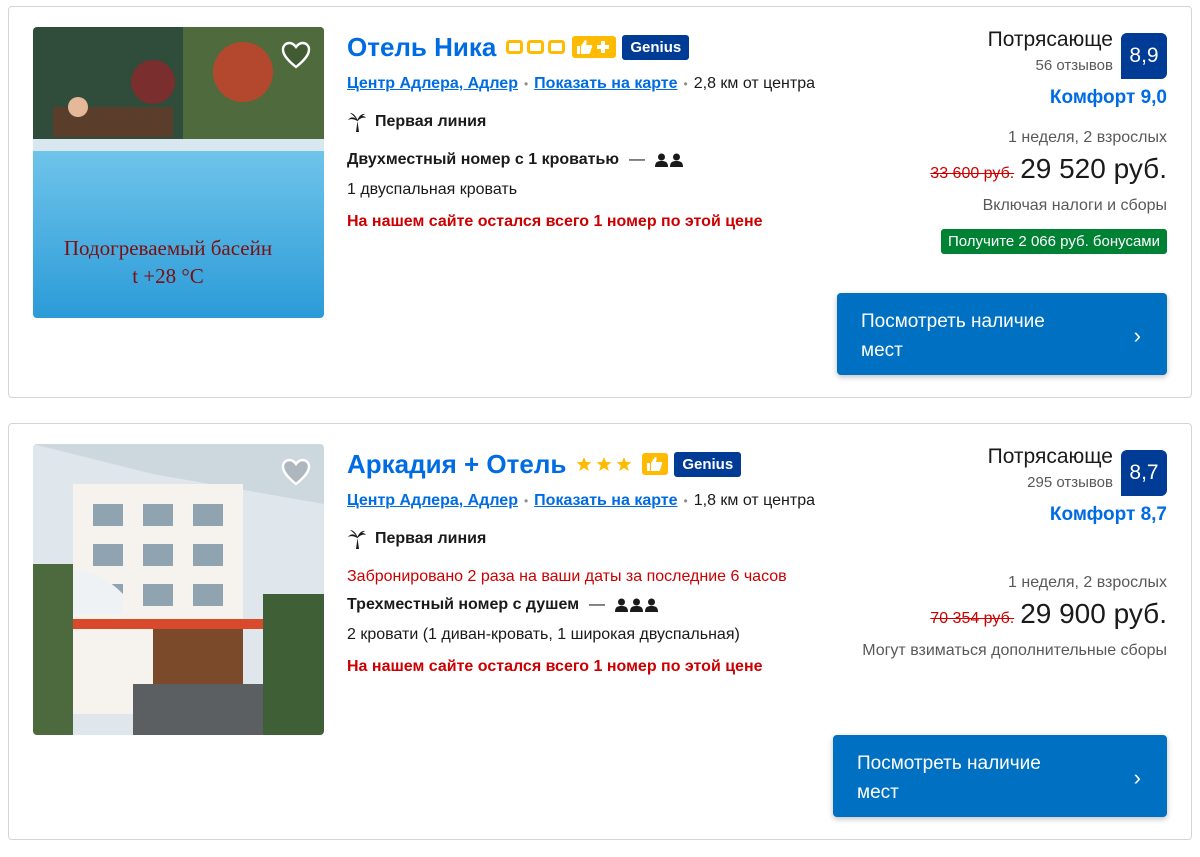 The image size is (1200, 857). Describe the element at coordinates (972, 618) in the screenshot. I see `original-price: 70 354 руб.` at that location.